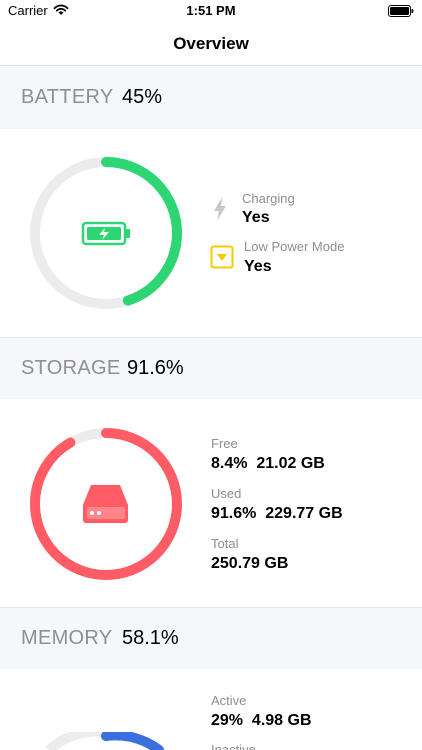 The height and width of the screenshot is (750, 422). Describe the element at coordinates (294, 246) in the screenshot. I see `low-power-mode-label: Low Power Mode` at that location.